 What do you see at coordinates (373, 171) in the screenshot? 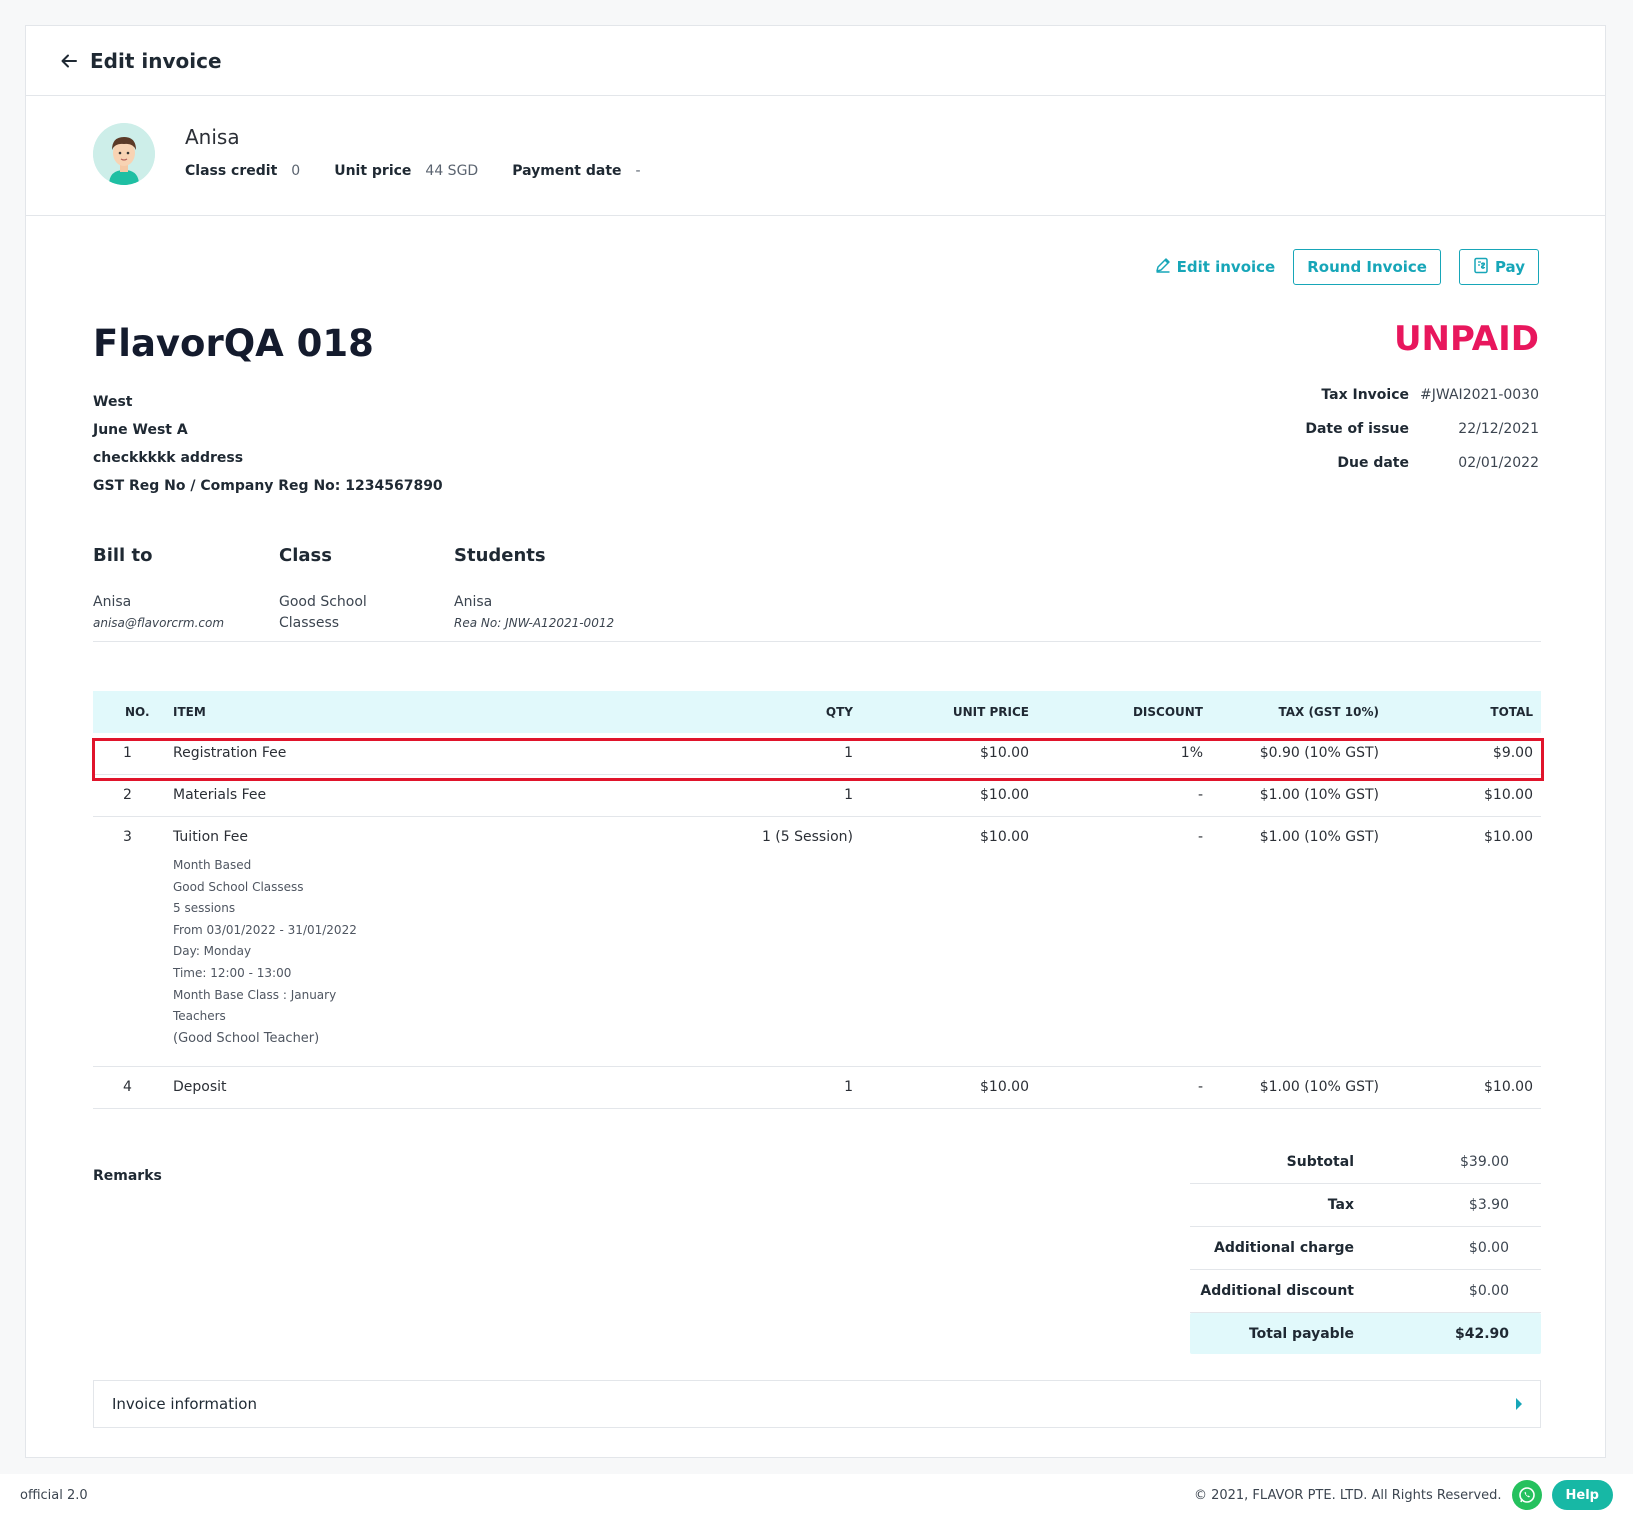
I see `unit-price-label: Unit price` at bounding box center [373, 171].